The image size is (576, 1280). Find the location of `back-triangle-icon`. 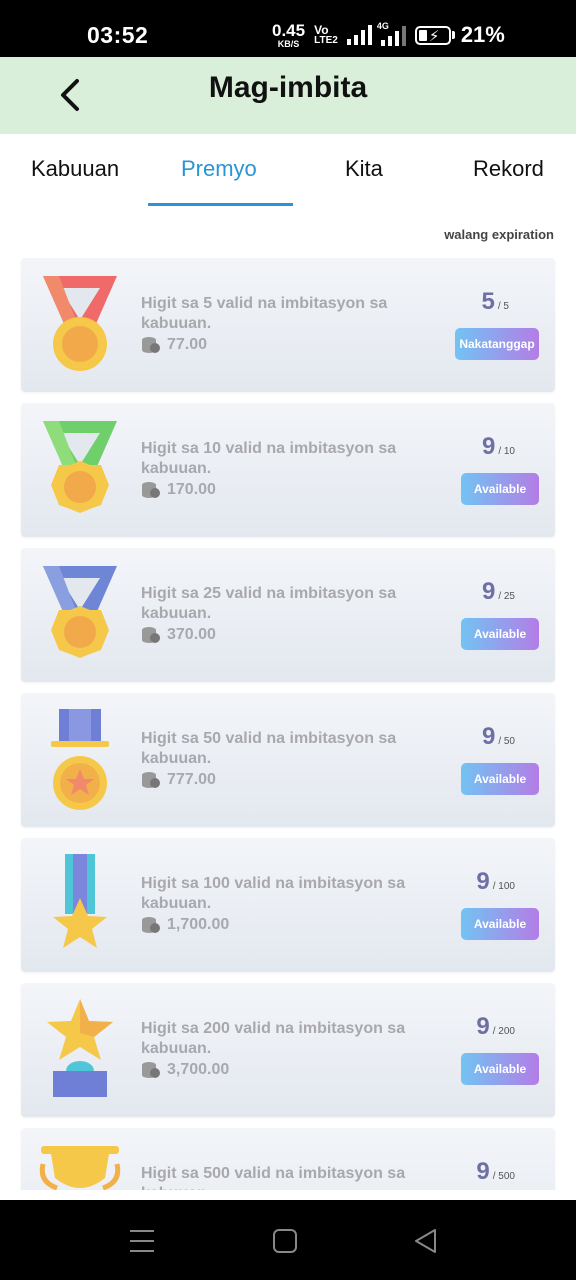

back-triangle-icon is located at coordinates (425, 1241).